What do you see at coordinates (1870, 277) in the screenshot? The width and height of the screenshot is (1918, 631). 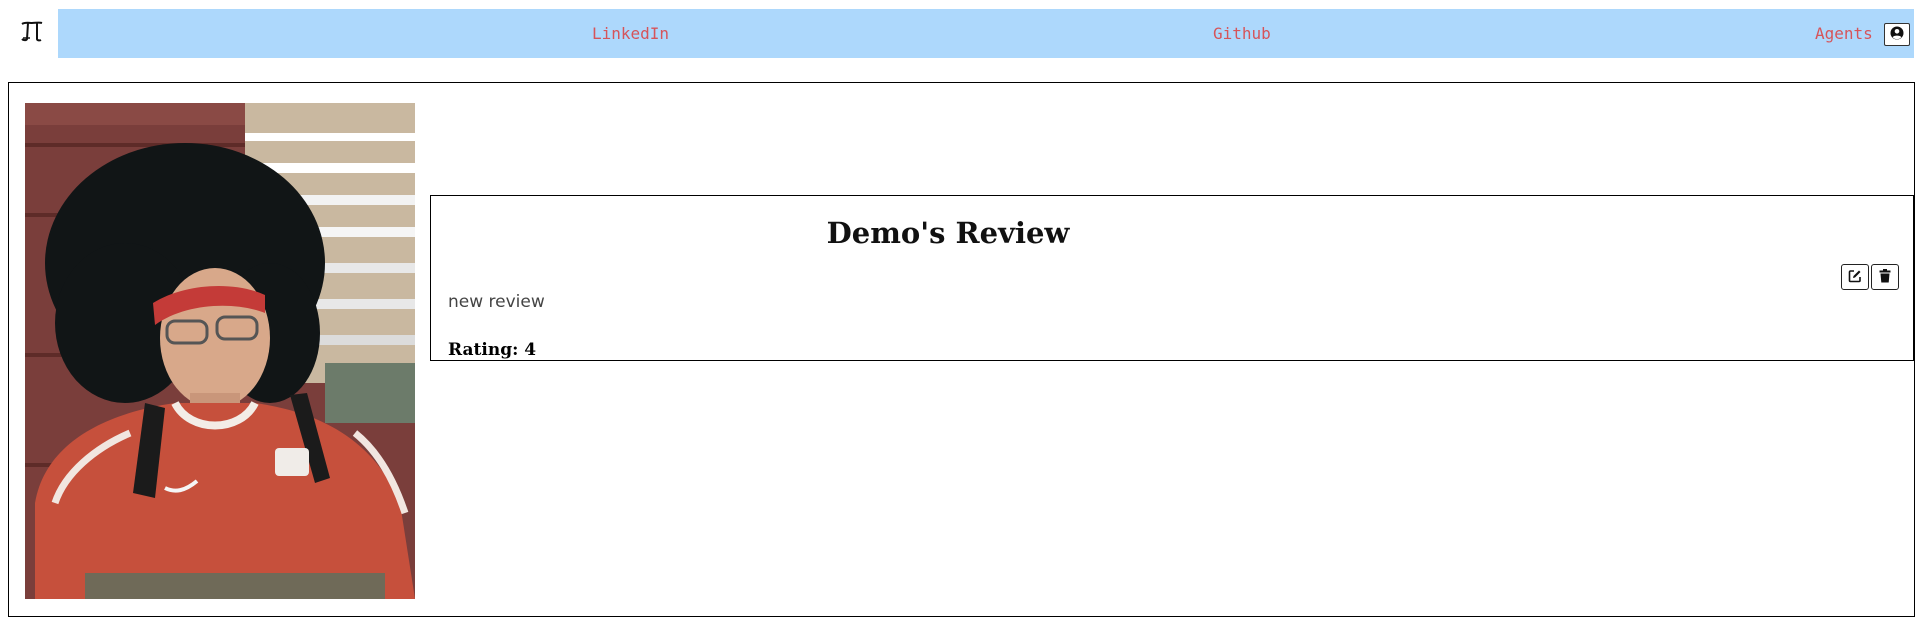 I see `review-actions` at bounding box center [1870, 277].